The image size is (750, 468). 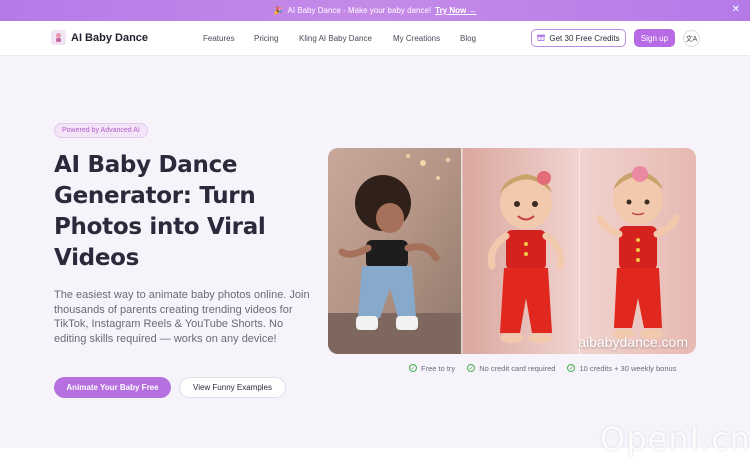 What do you see at coordinates (416, 38) in the screenshot?
I see `nav-link-my-creations: My Creations` at bounding box center [416, 38].